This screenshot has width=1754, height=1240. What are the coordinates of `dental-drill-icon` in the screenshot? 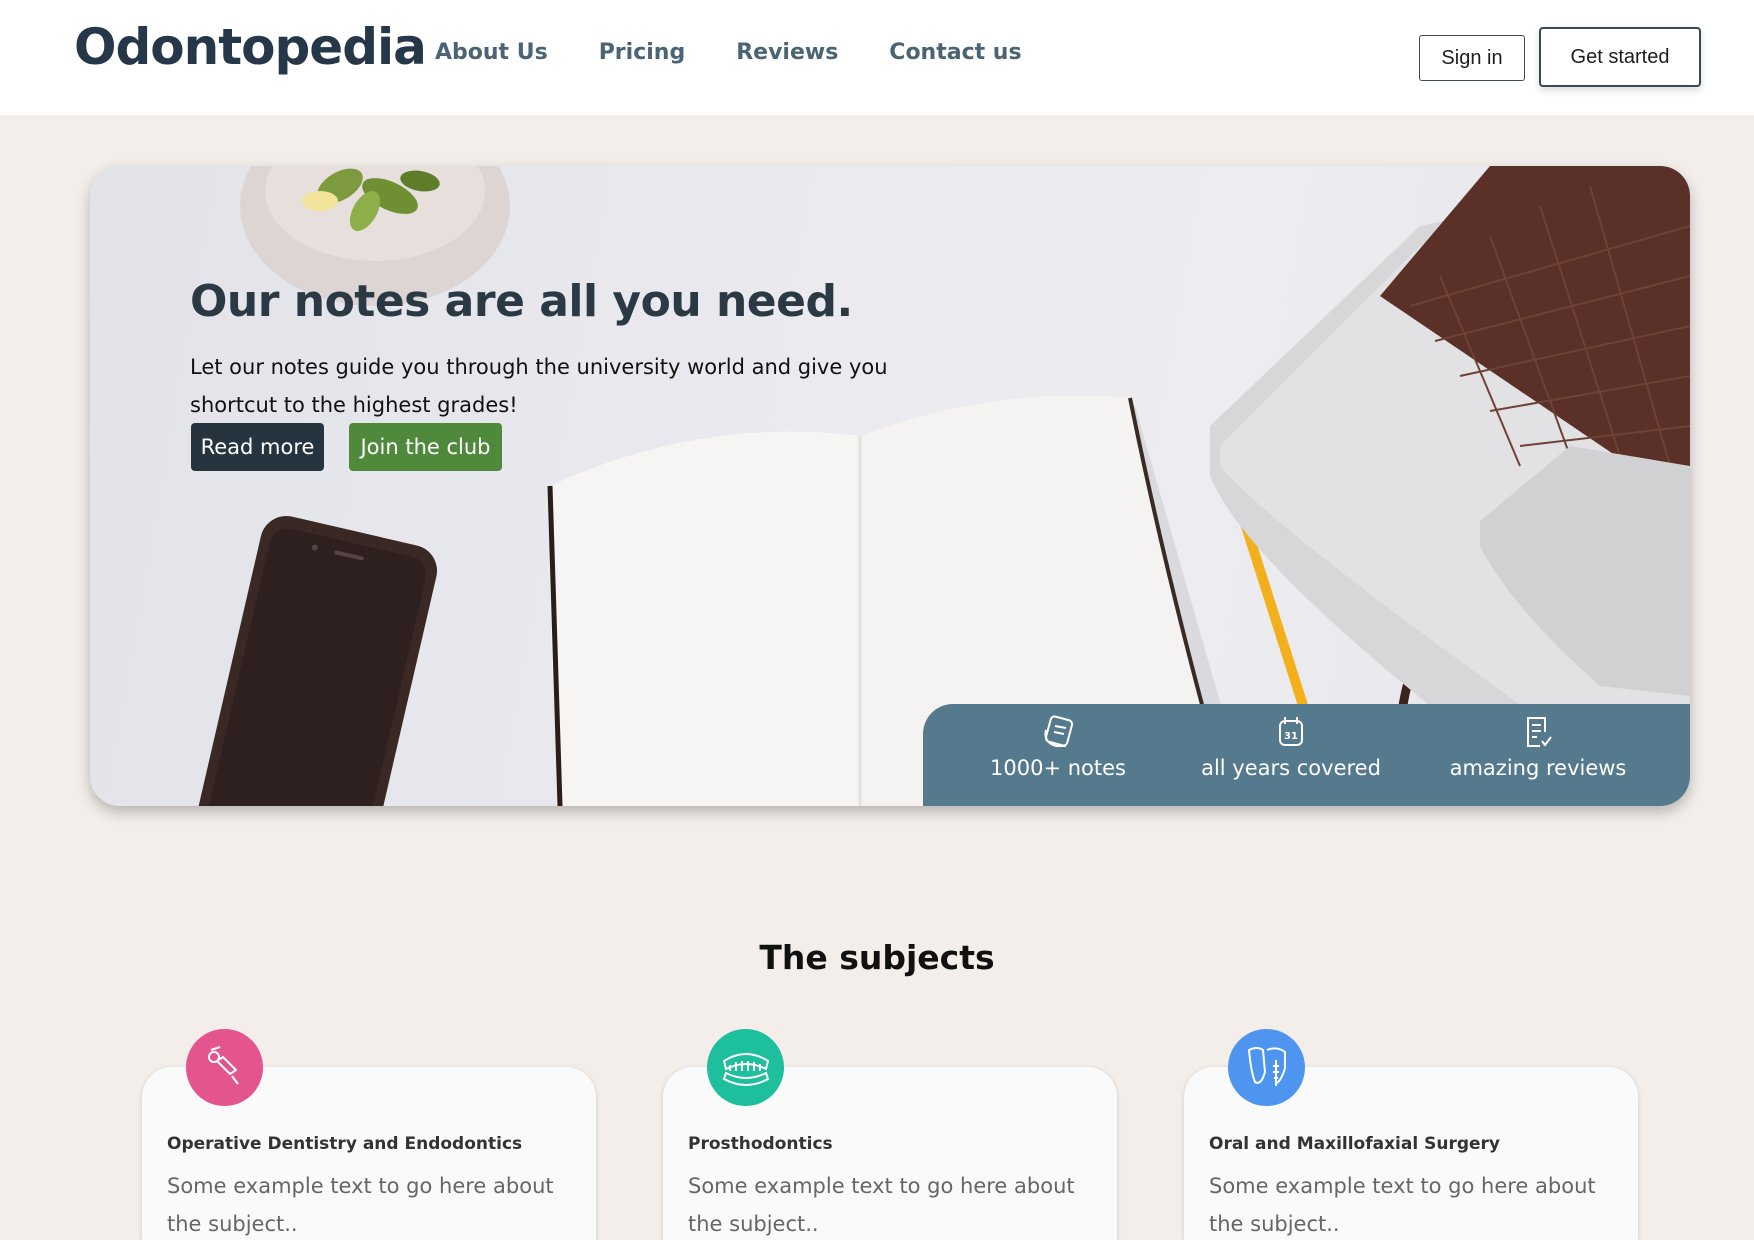 It's located at (223, 1065).